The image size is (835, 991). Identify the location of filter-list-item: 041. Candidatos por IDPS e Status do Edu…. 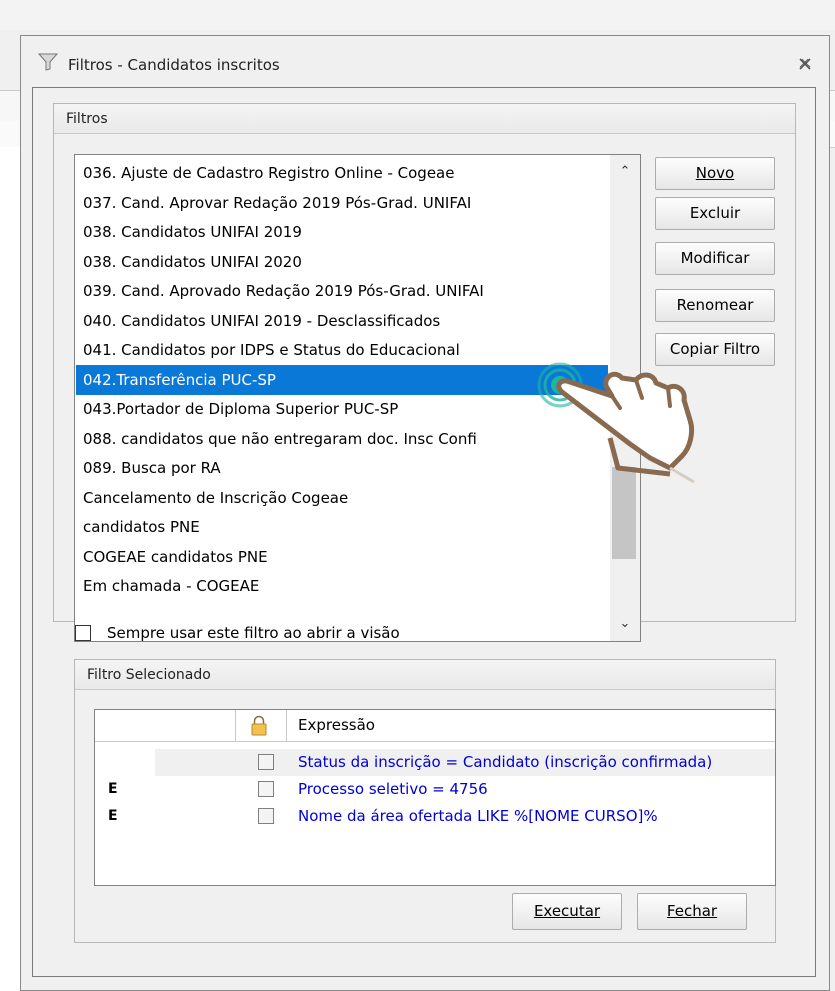
(342, 350).